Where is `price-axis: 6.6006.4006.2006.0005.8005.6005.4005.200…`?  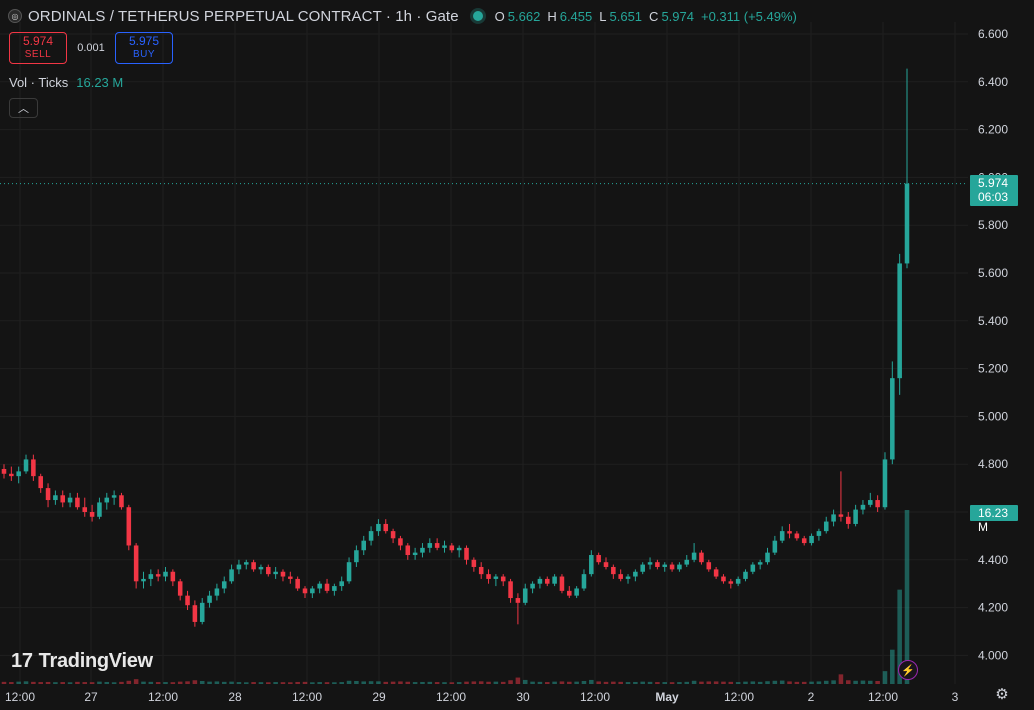
price-axis: 6.6006.4006.2006.0005.8005.6005.4005.200… is located at coordinates (1001, 342).